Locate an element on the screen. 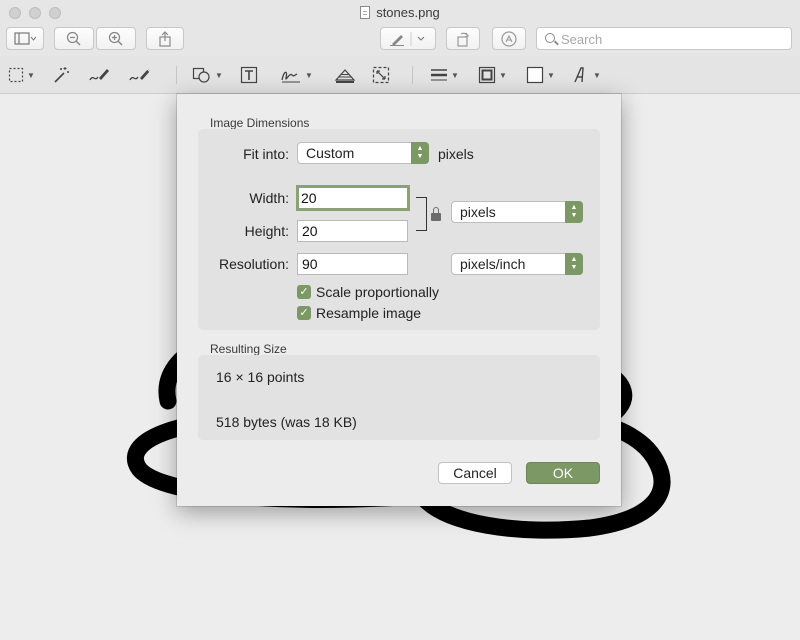 Image resolution: width=800 pixels, height=640 pixels. title-bar: stones.png is located at coordinates (400, 13).